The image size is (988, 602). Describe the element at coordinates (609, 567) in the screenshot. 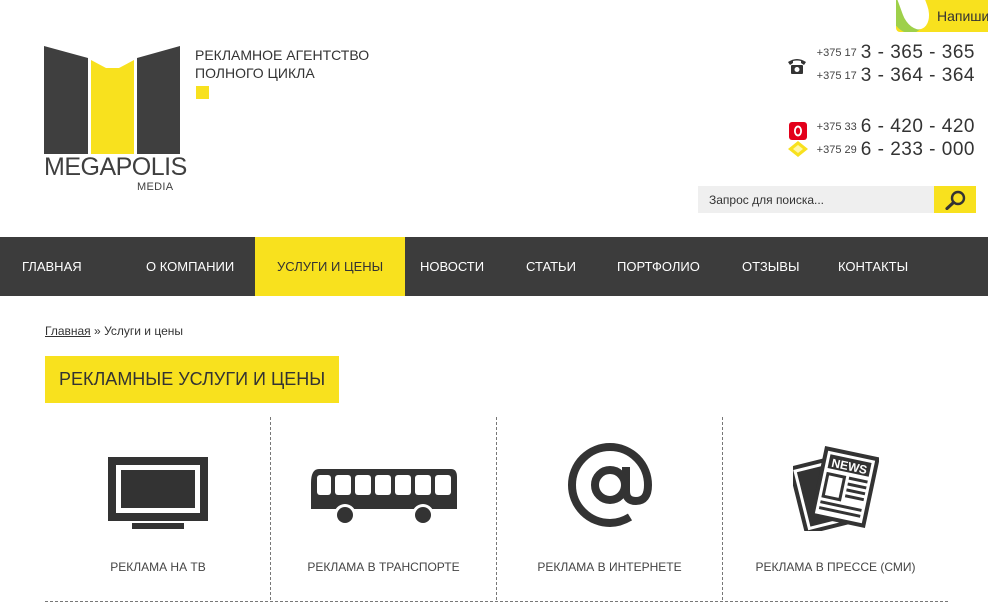

I see `service-label: Реклама в интернете` at that location.